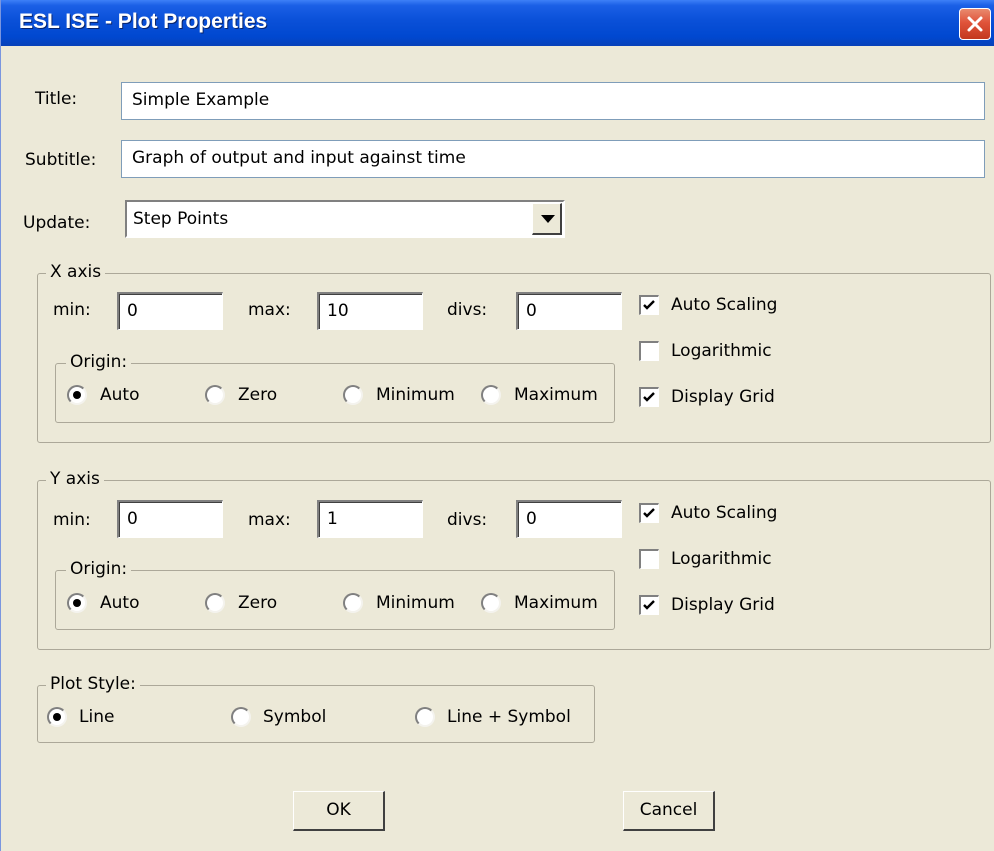 This screenshot has height=851, width=994. What do you see at coordinates (353, 603) in the screenshot?
I see `y-origin-minimum-radio` at bounding box center [353, 603].